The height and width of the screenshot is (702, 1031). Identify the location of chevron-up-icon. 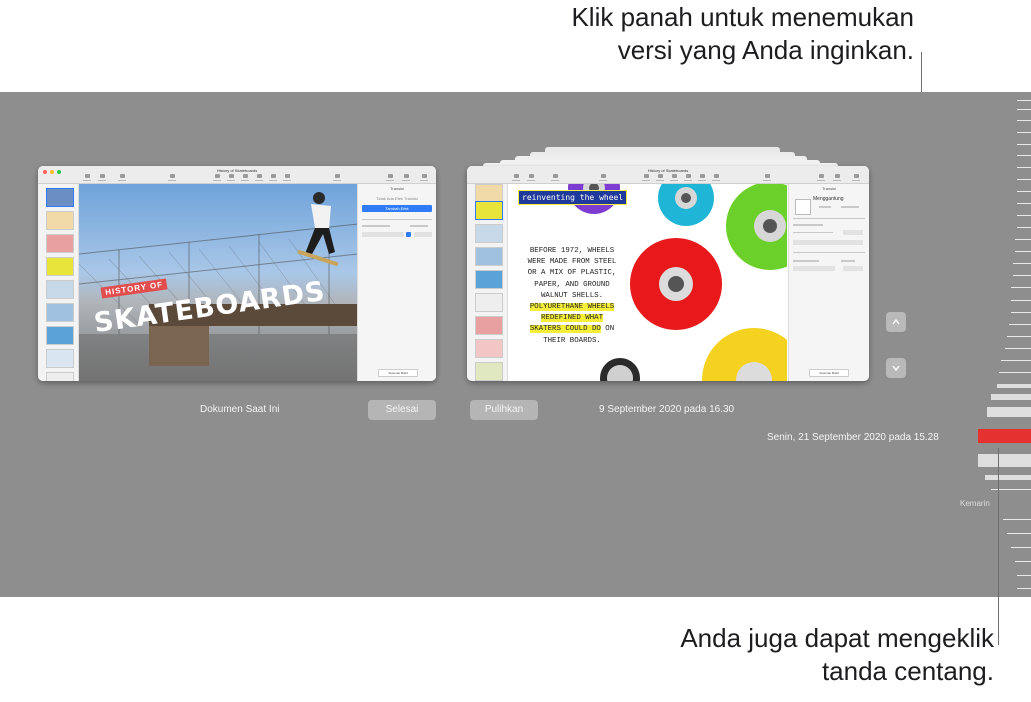
(896, 321).